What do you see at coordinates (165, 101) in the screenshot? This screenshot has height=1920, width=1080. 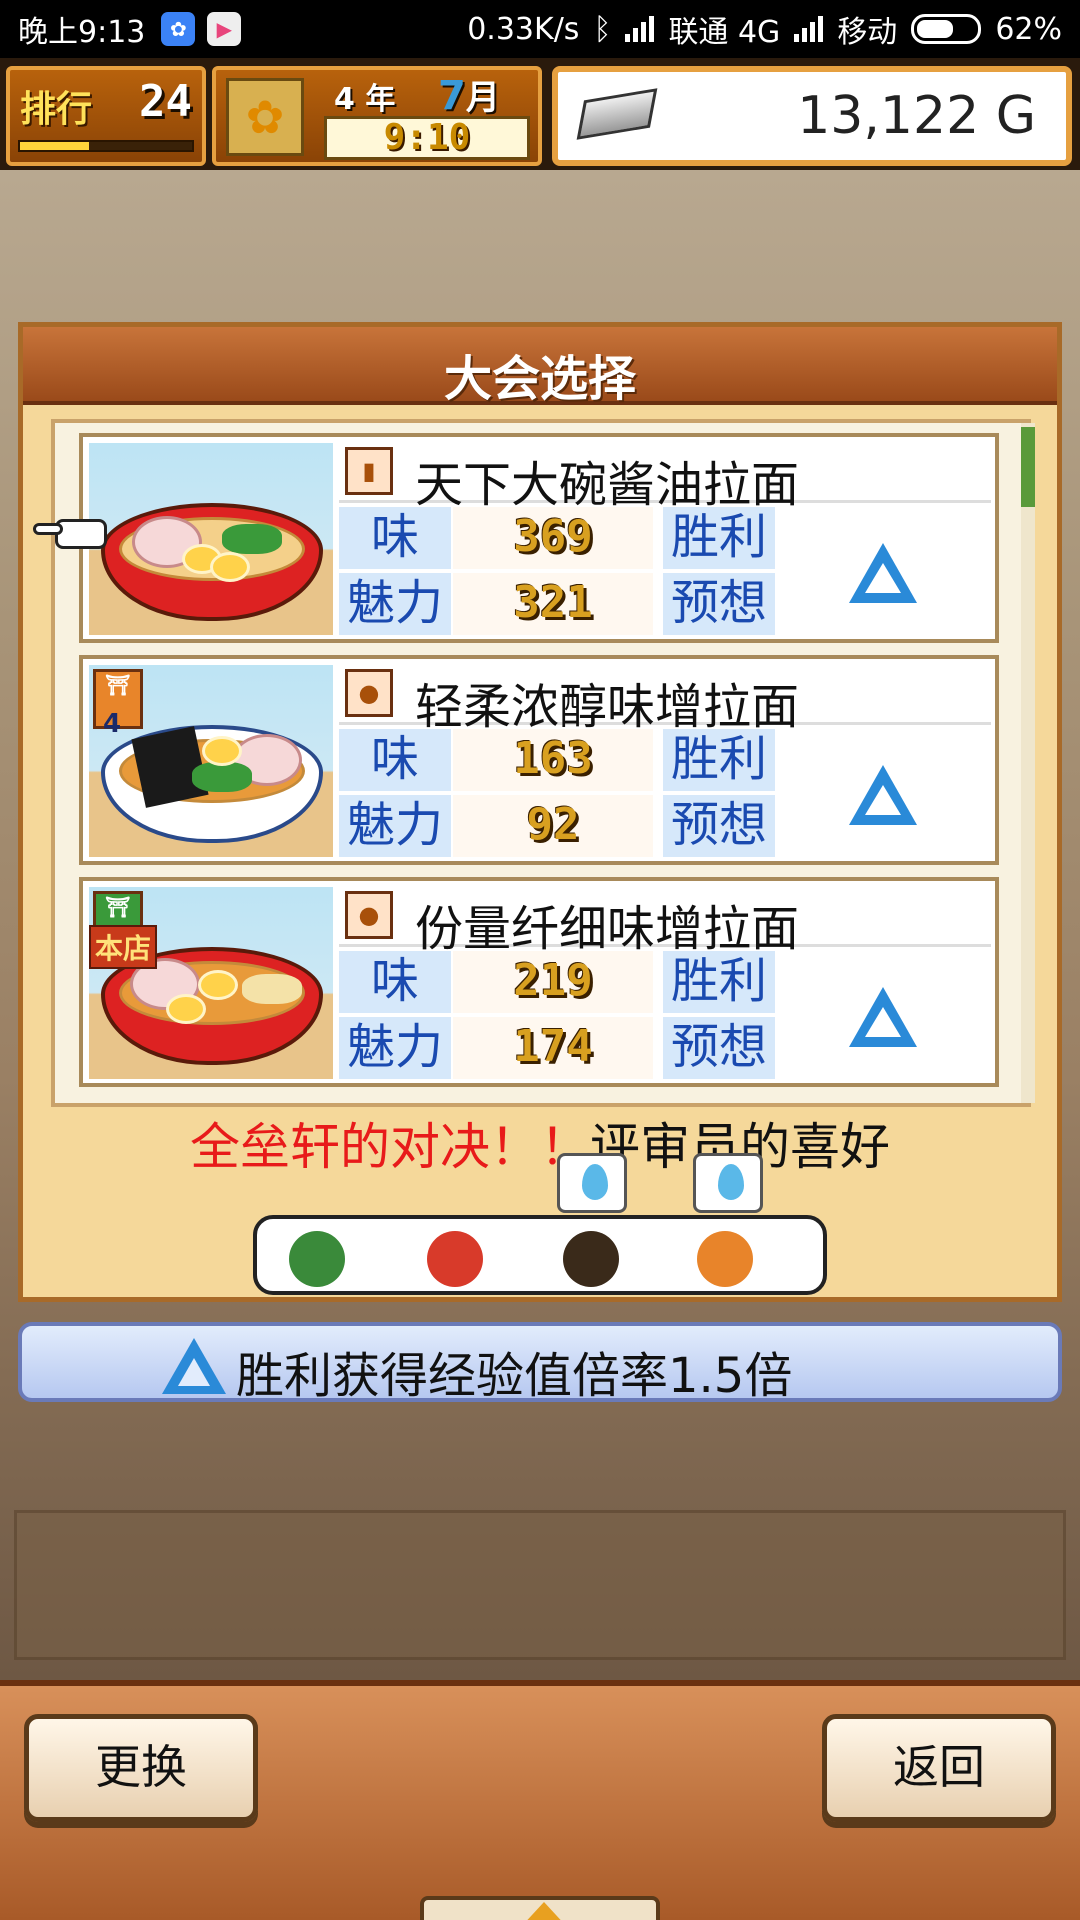 I see `rank-value: 24` at bounding box center [165, 101].